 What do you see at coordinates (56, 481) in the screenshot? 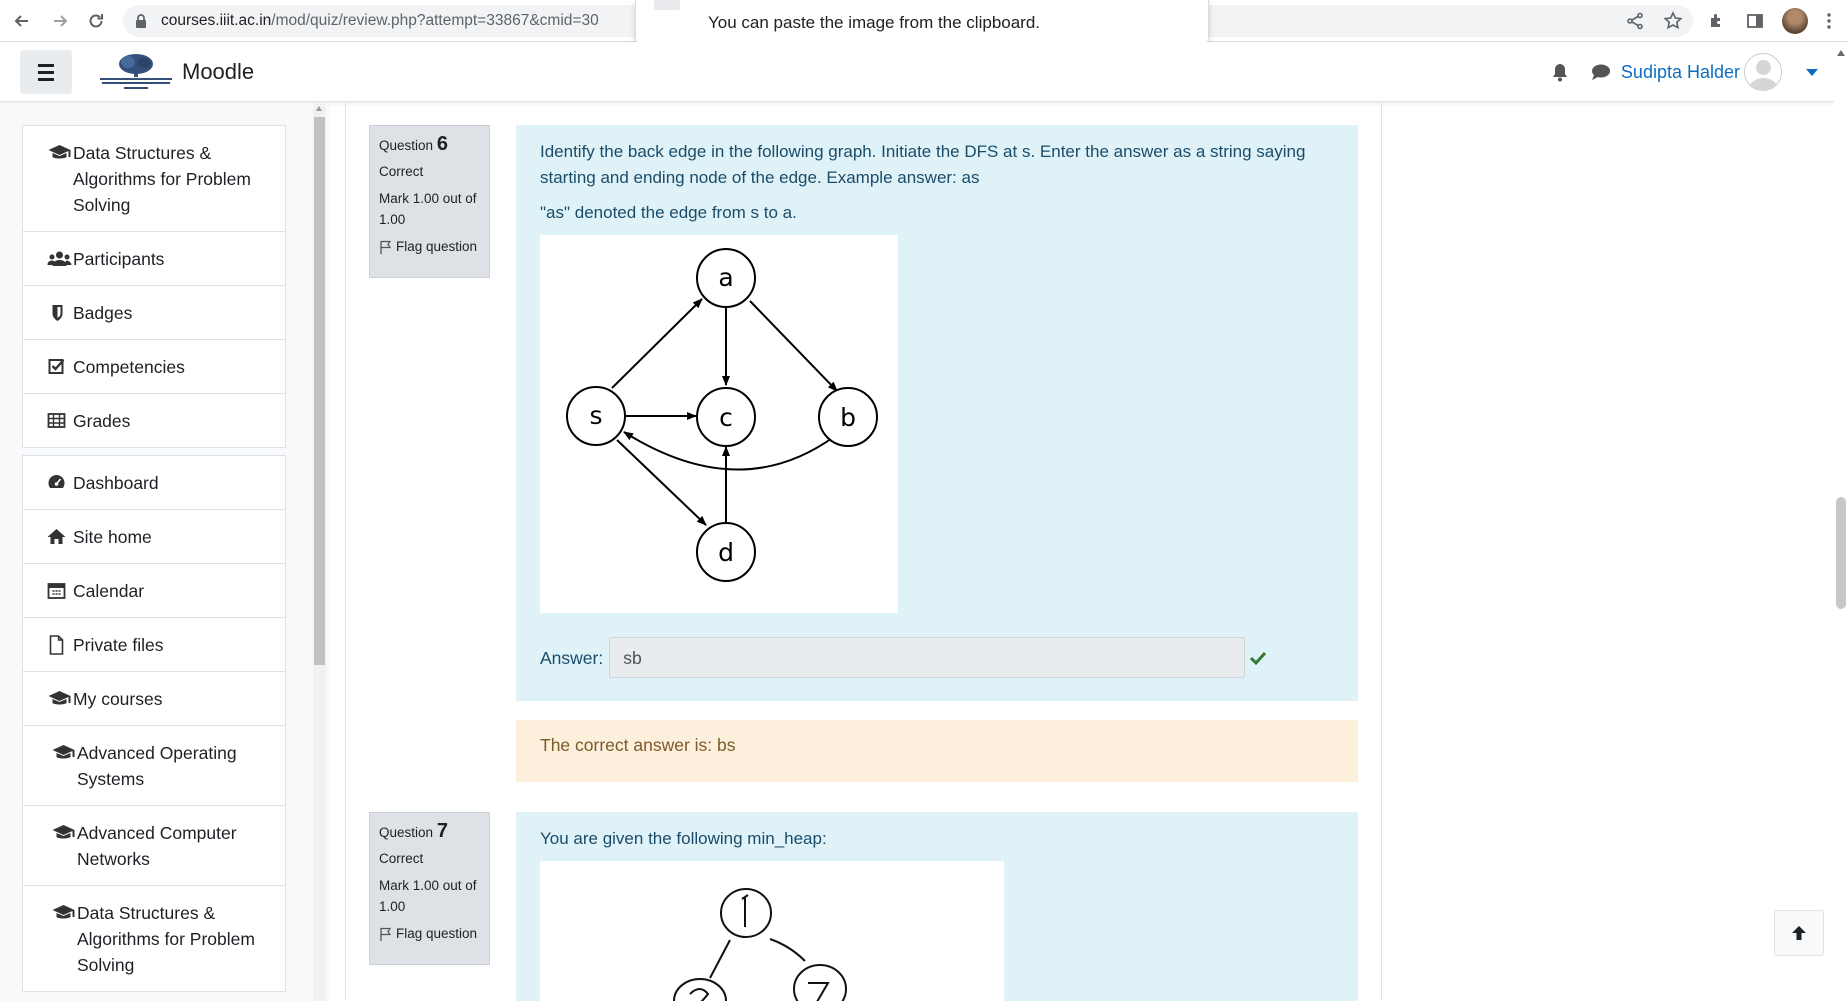
I see `dashboard-icon` at bounding box center [56, 481].